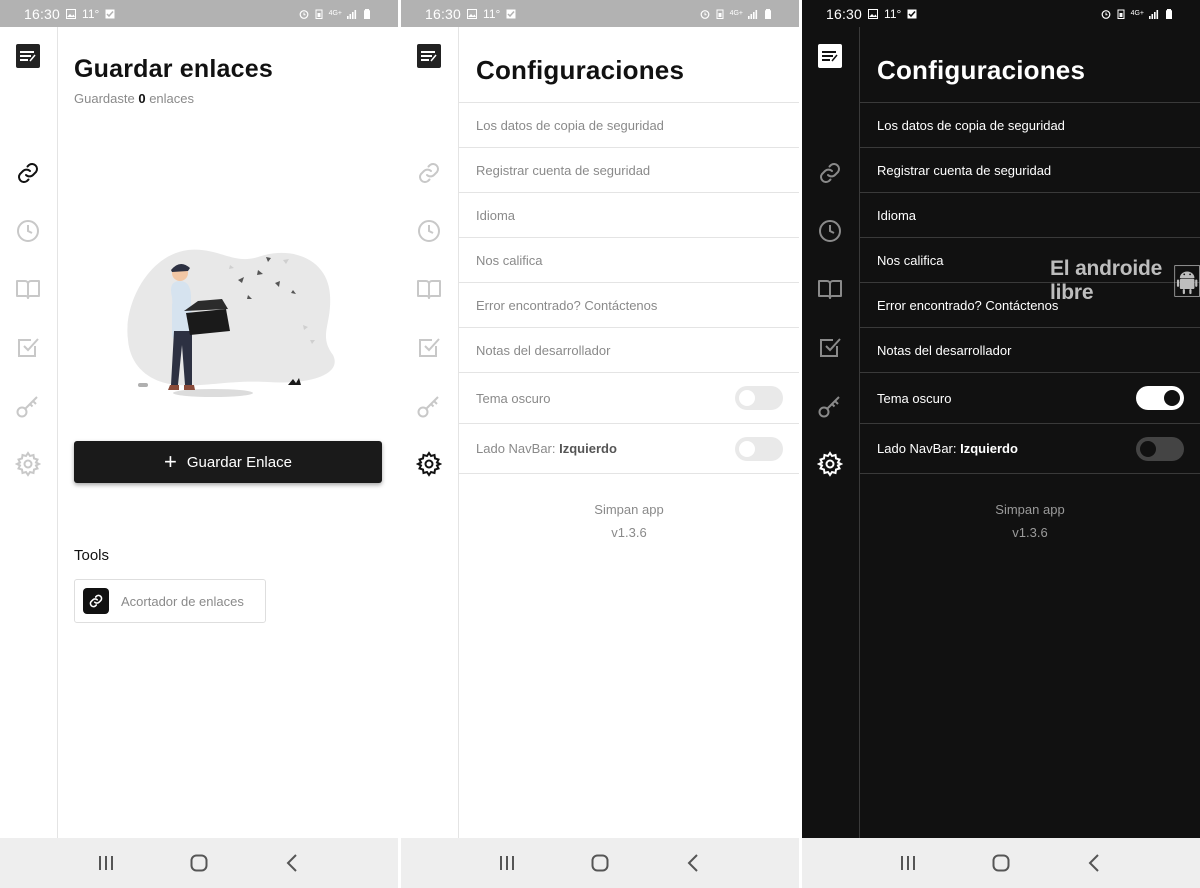 This screenshot has height=888, width=1200. I want to click on save-link-button: + Guardar Enlace, so click(228, 462).